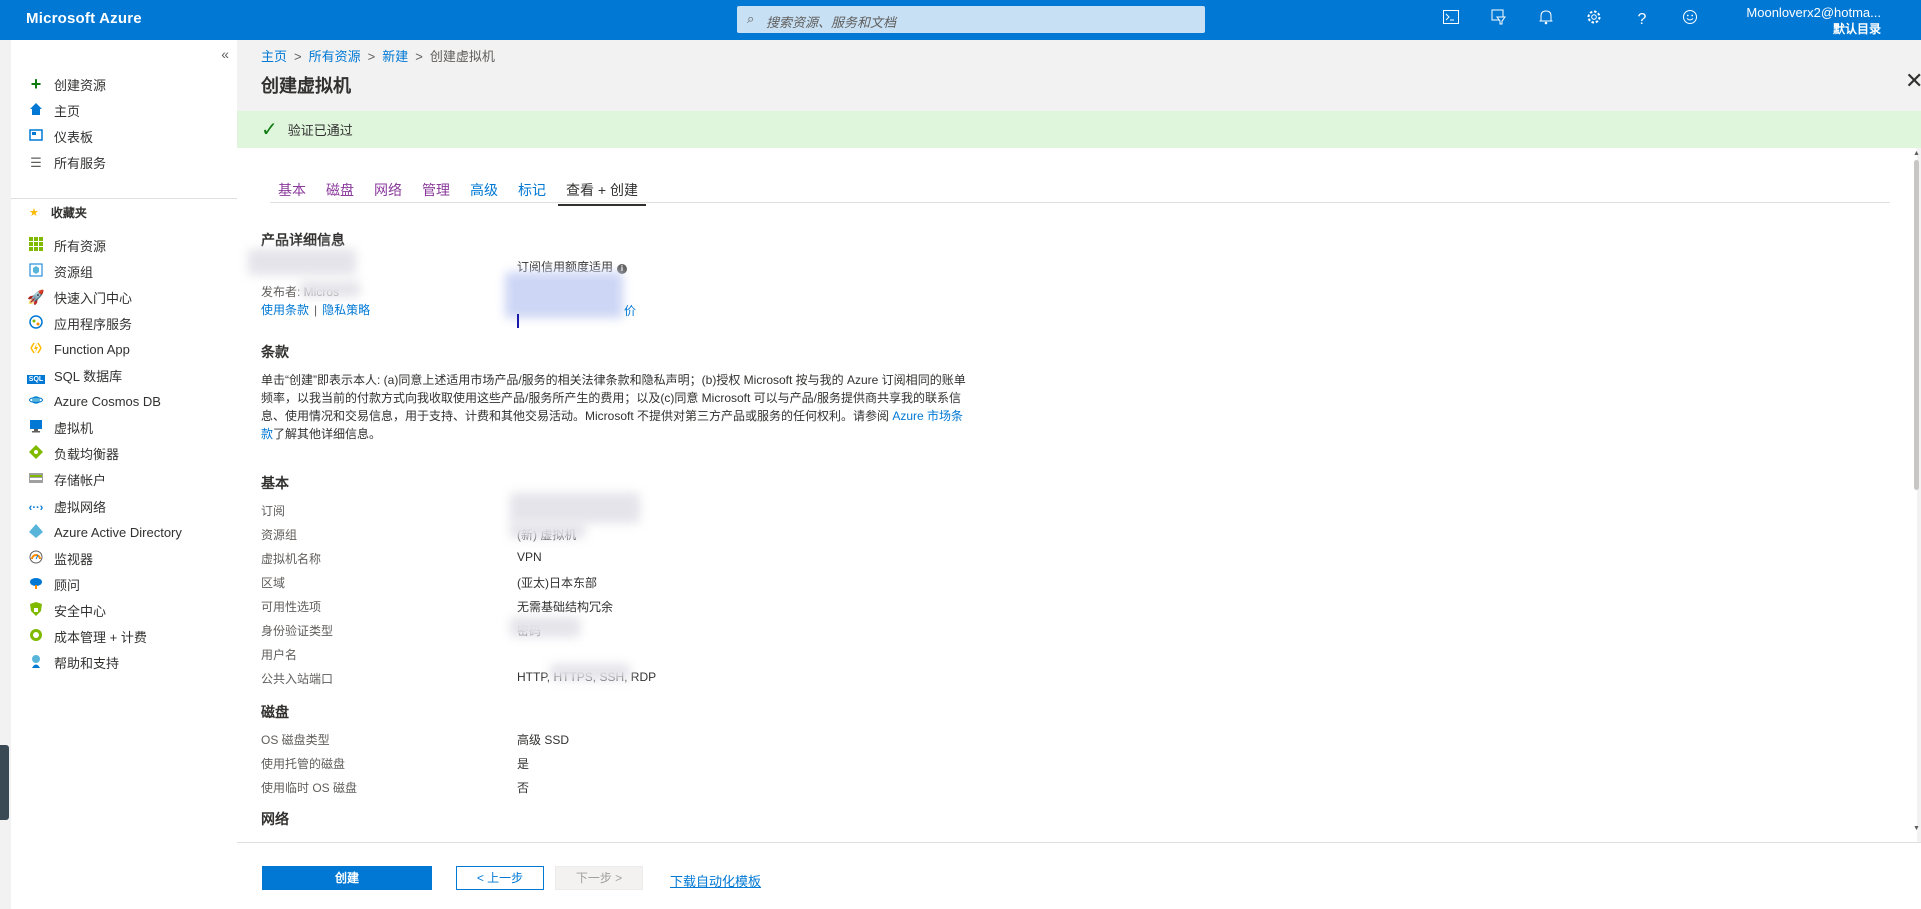 This screenshot has height=909, width=1921. What do you see at coordinates (36, 479) in the screenshot?
I see `storage-account-icon` at bounding box center [36, 479].